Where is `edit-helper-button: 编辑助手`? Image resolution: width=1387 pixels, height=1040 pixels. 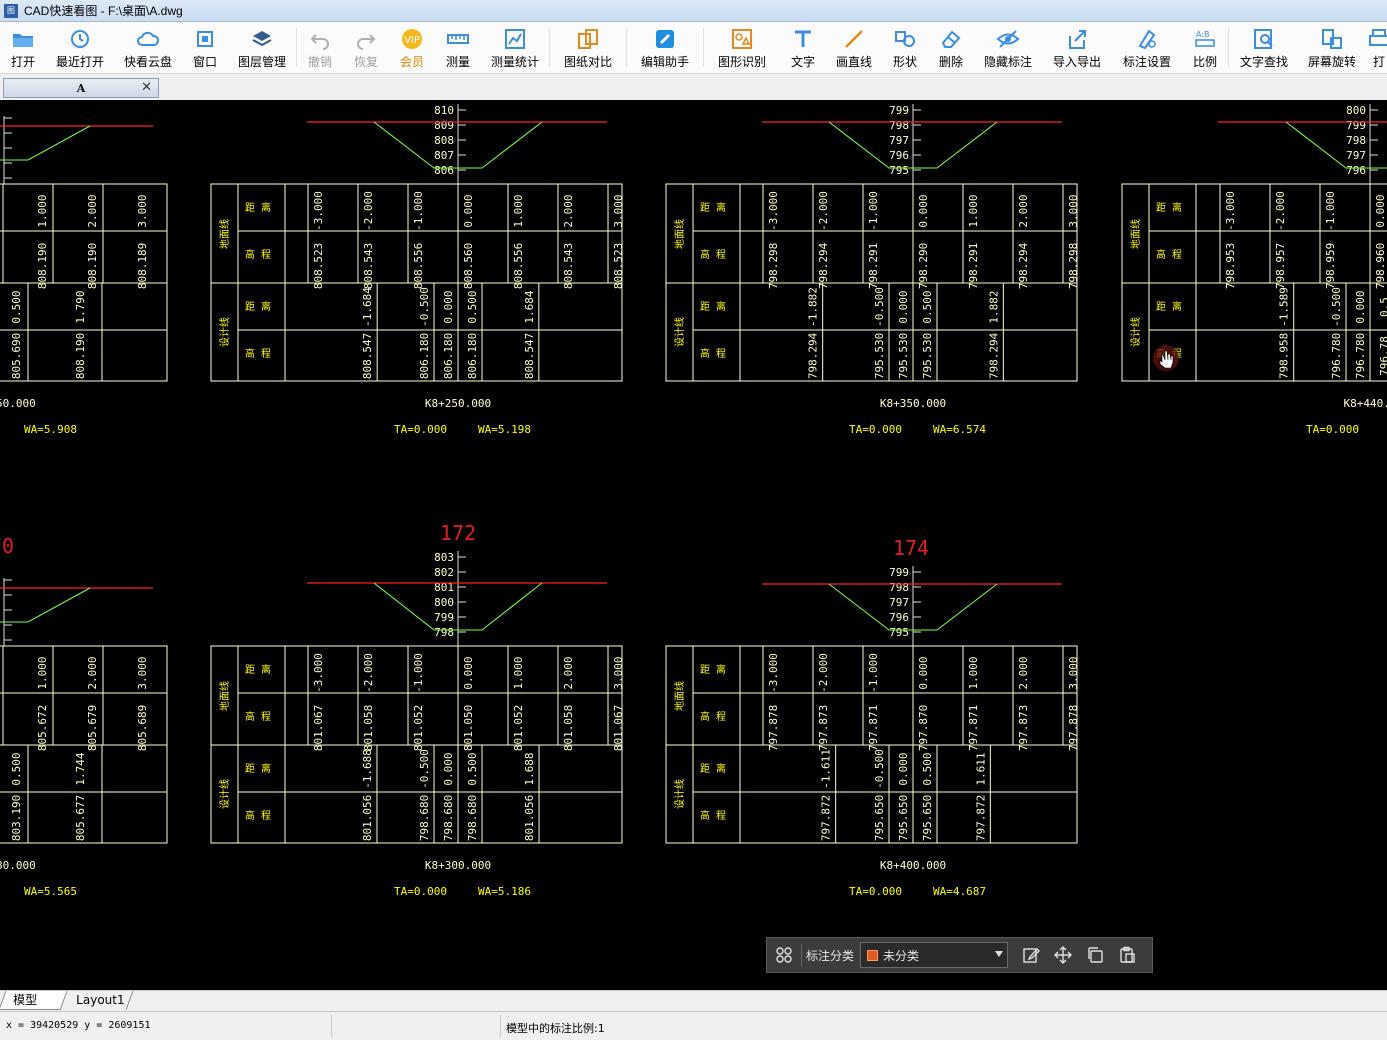
edit-helper-button: 编辑助手 is located at coordinates (665, 47).